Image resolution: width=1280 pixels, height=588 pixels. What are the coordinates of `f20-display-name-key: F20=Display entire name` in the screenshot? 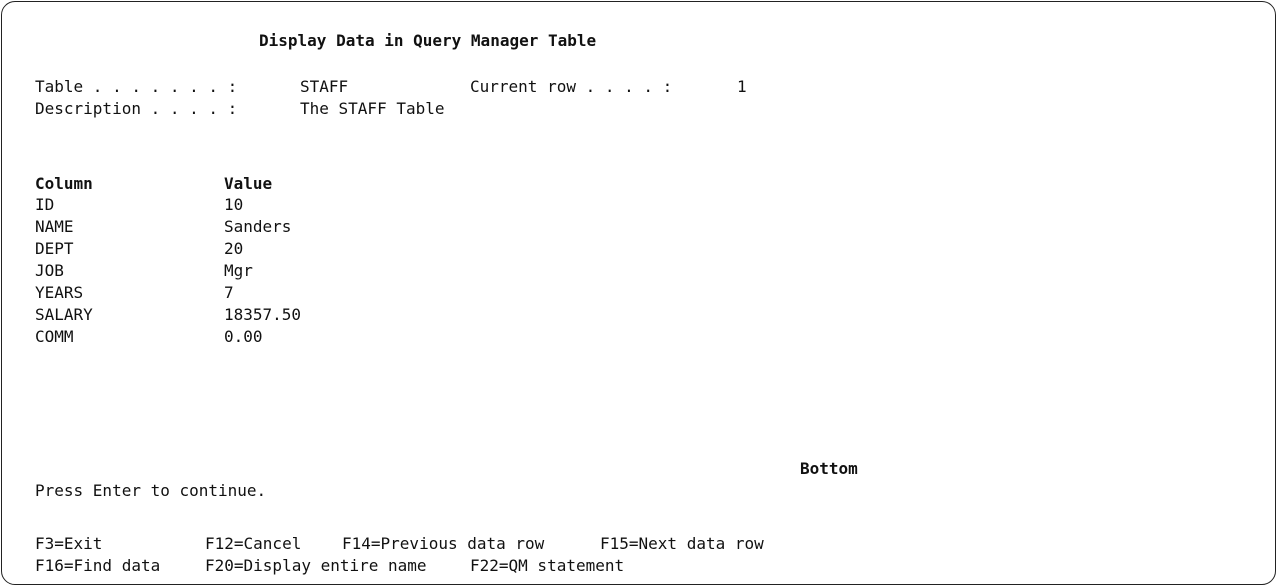 It's located at (316, 566).